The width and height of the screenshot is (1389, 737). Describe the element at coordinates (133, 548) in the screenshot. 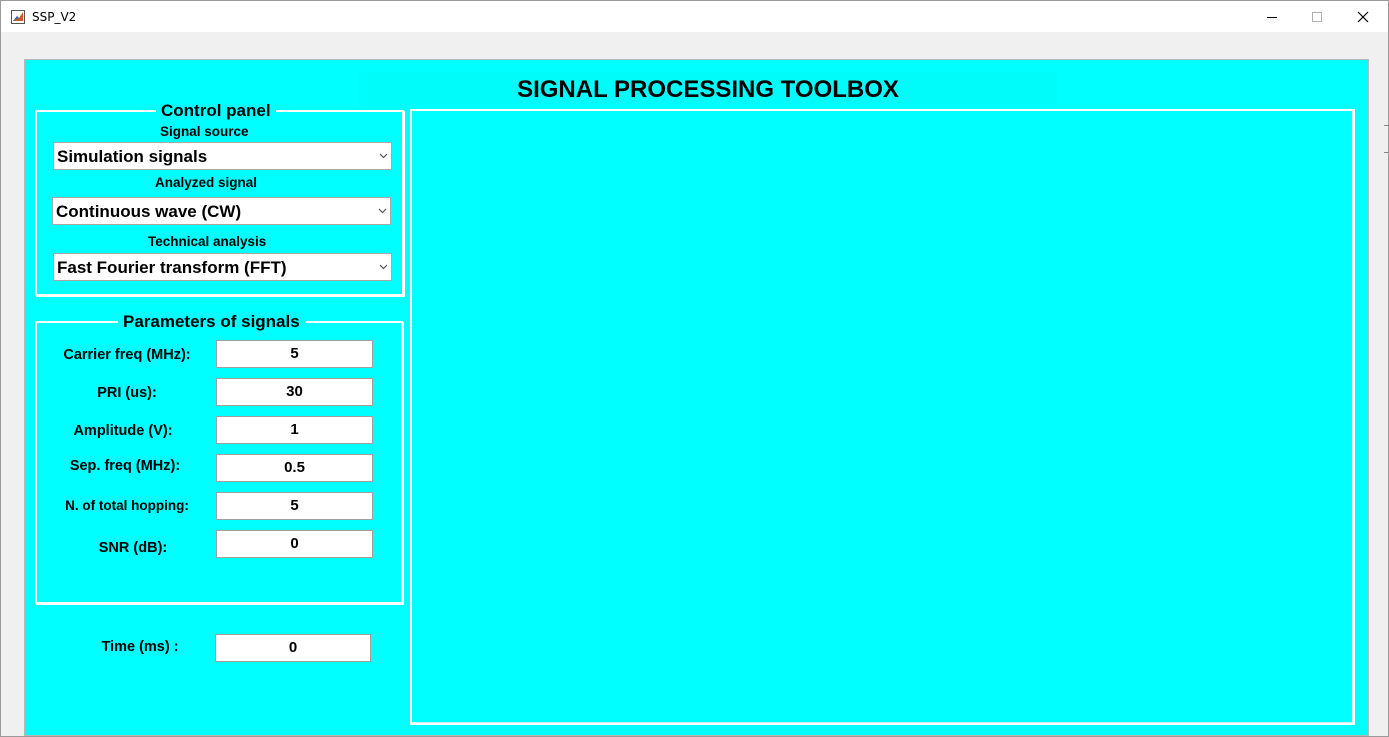

I see `snr-label: SNR (dB):` at that location.